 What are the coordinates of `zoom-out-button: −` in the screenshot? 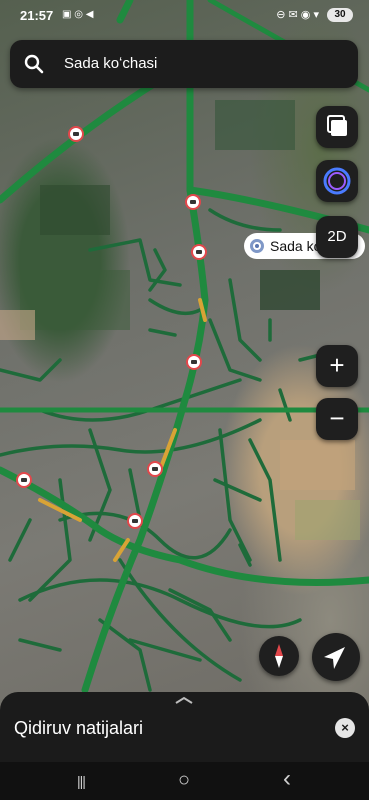 It's located at (337, 419).